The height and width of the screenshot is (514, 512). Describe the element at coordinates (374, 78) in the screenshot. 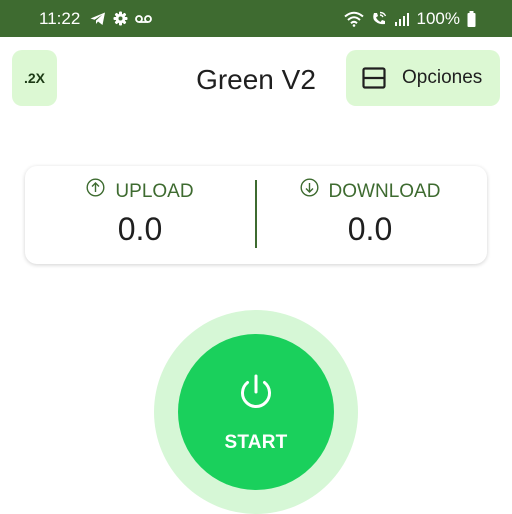

I see `layout-split-icon` at that location.